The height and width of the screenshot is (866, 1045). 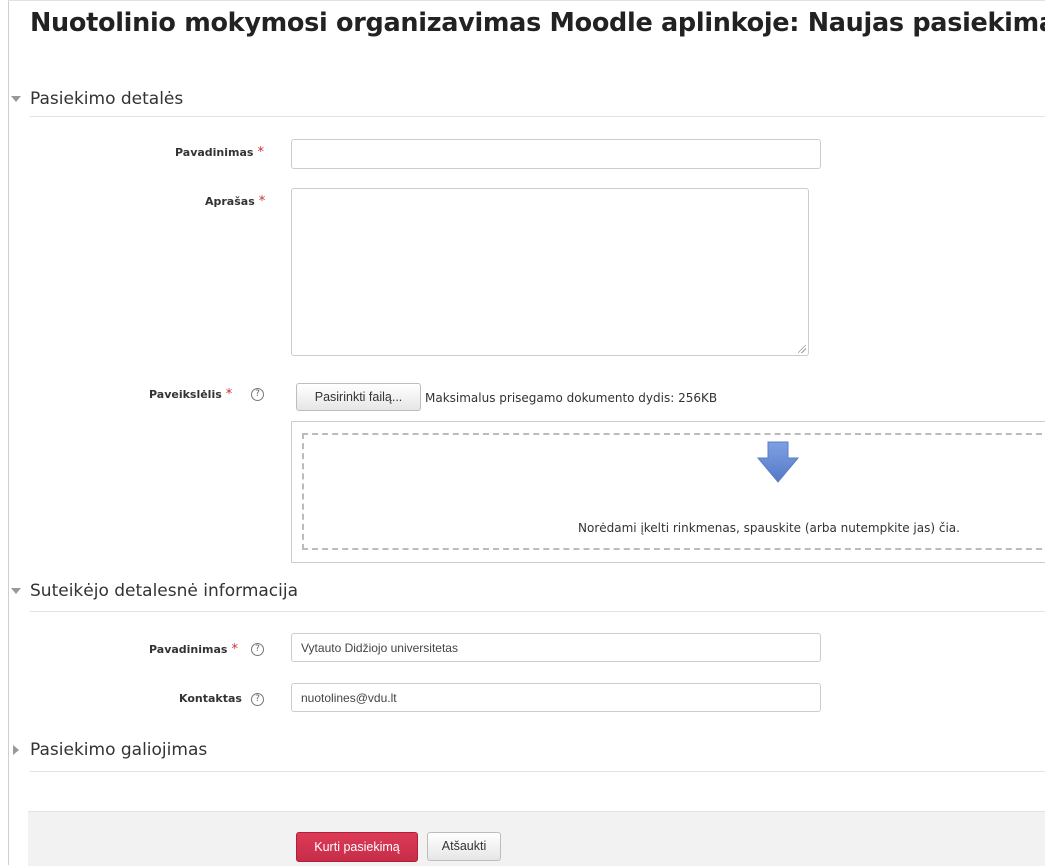 I want to click on field-label-image: Paveikslėlis *, so click(x=190, y=394).